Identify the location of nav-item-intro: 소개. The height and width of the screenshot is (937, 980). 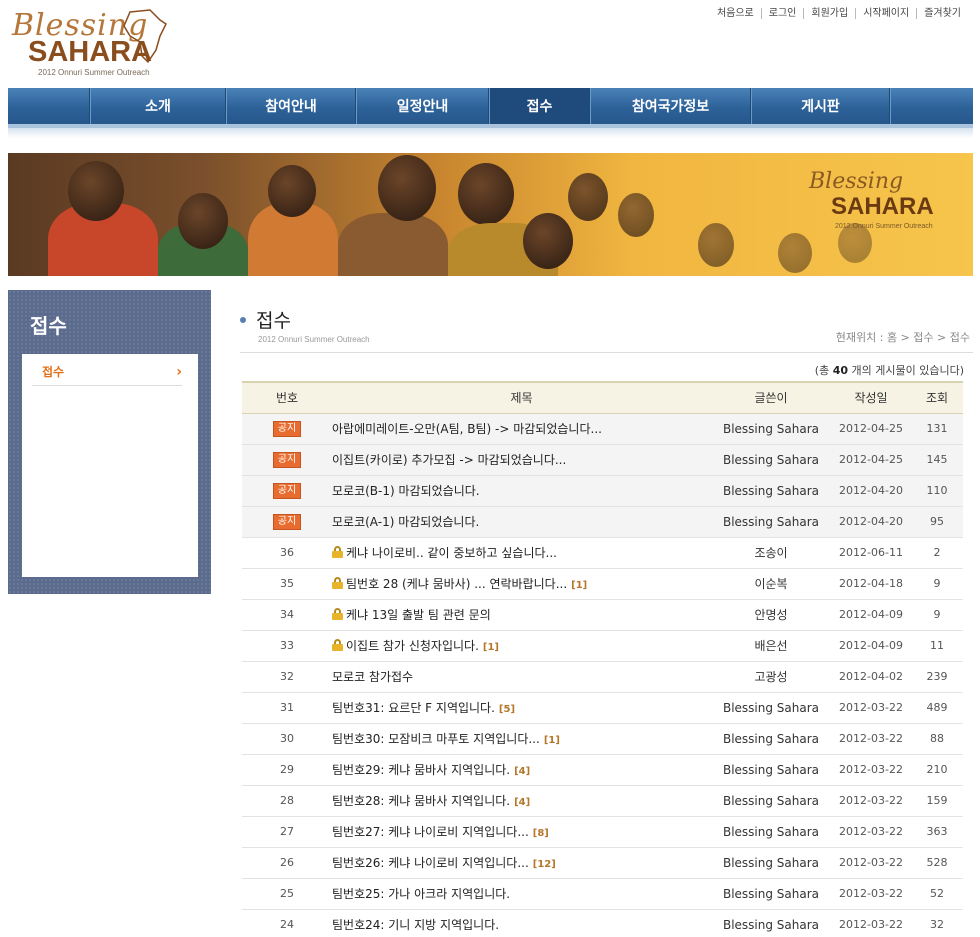
(158, 106).